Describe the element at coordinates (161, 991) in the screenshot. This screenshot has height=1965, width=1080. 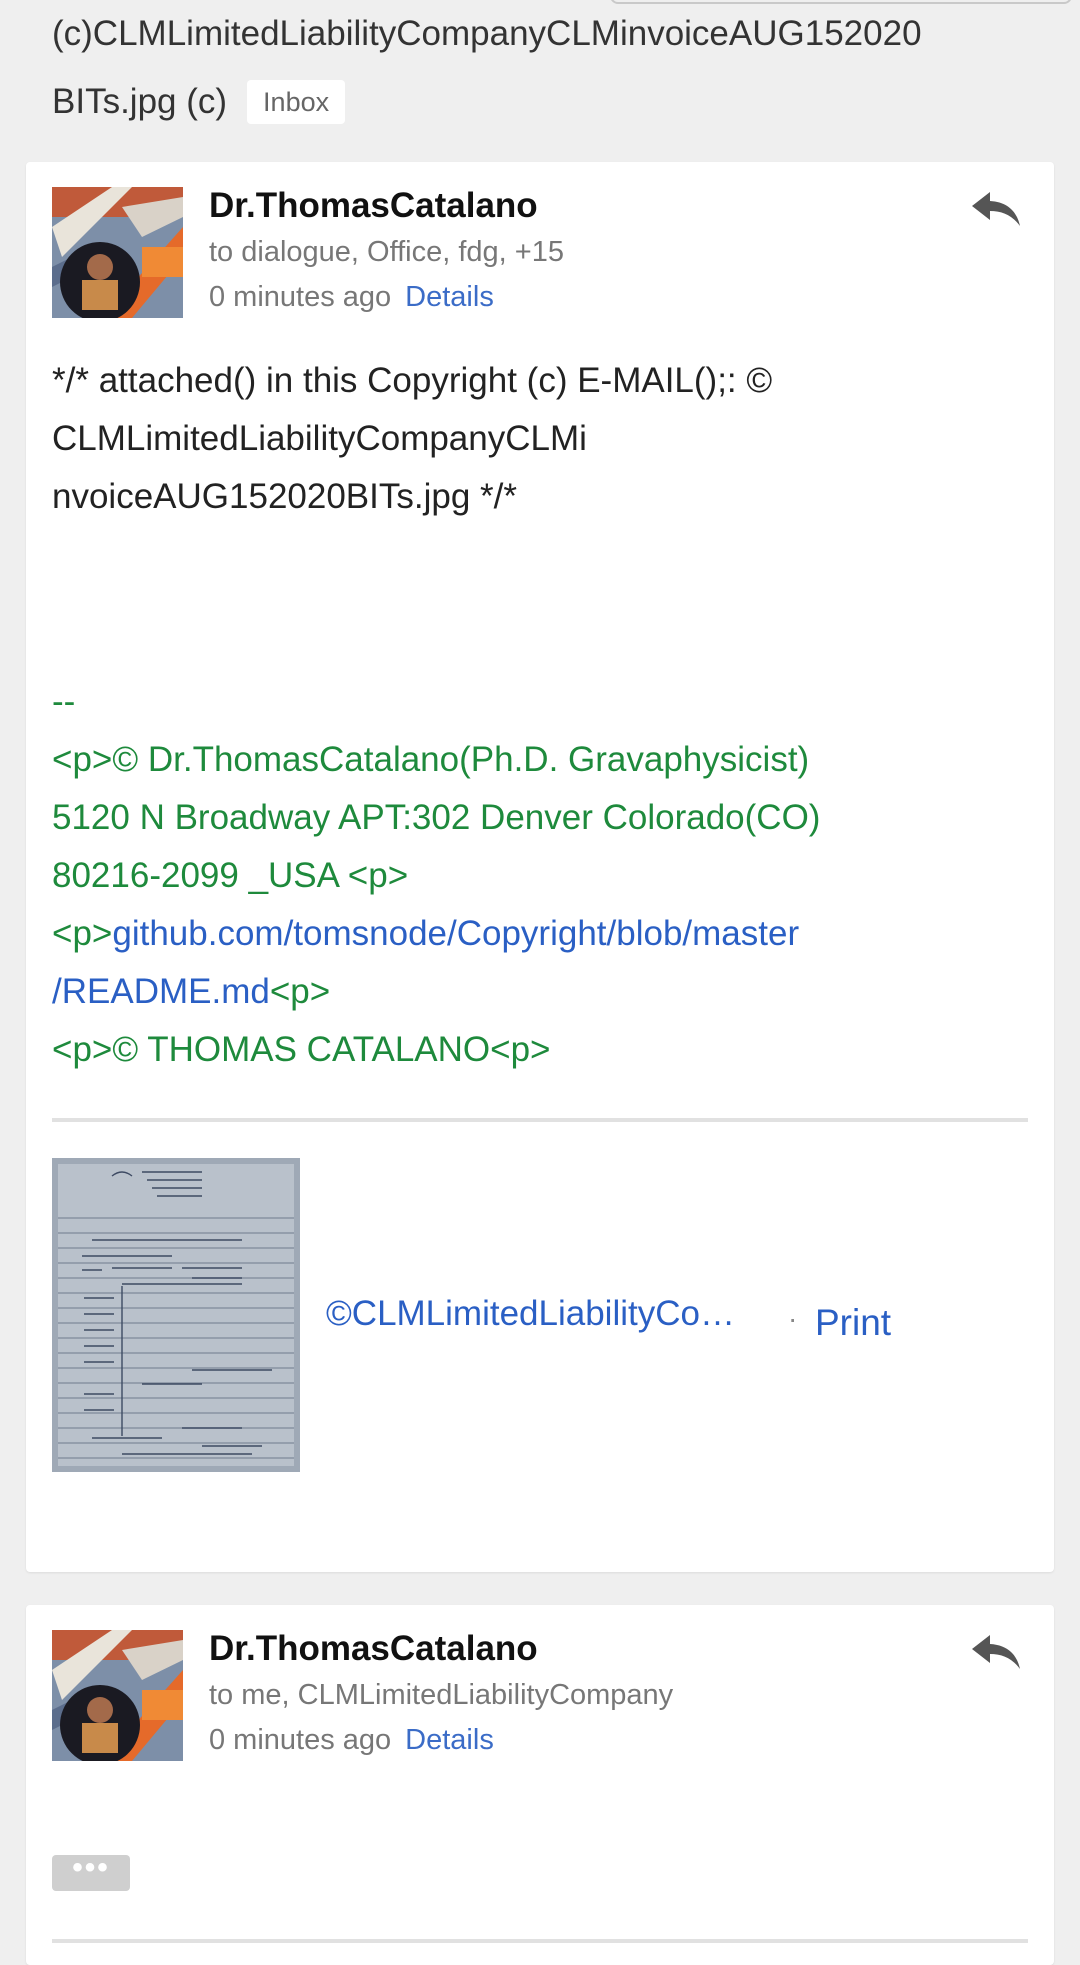
I see `readme-link: /README.md` at that location.